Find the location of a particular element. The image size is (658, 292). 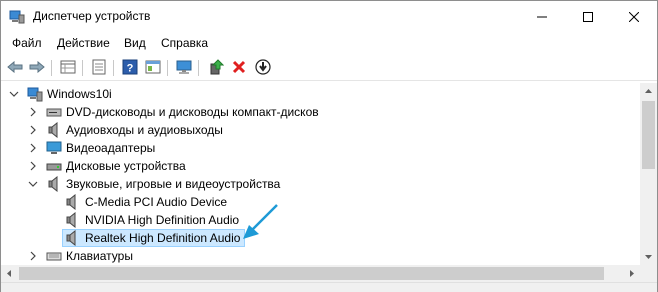

forward-button is located at coordinates (37, 67).